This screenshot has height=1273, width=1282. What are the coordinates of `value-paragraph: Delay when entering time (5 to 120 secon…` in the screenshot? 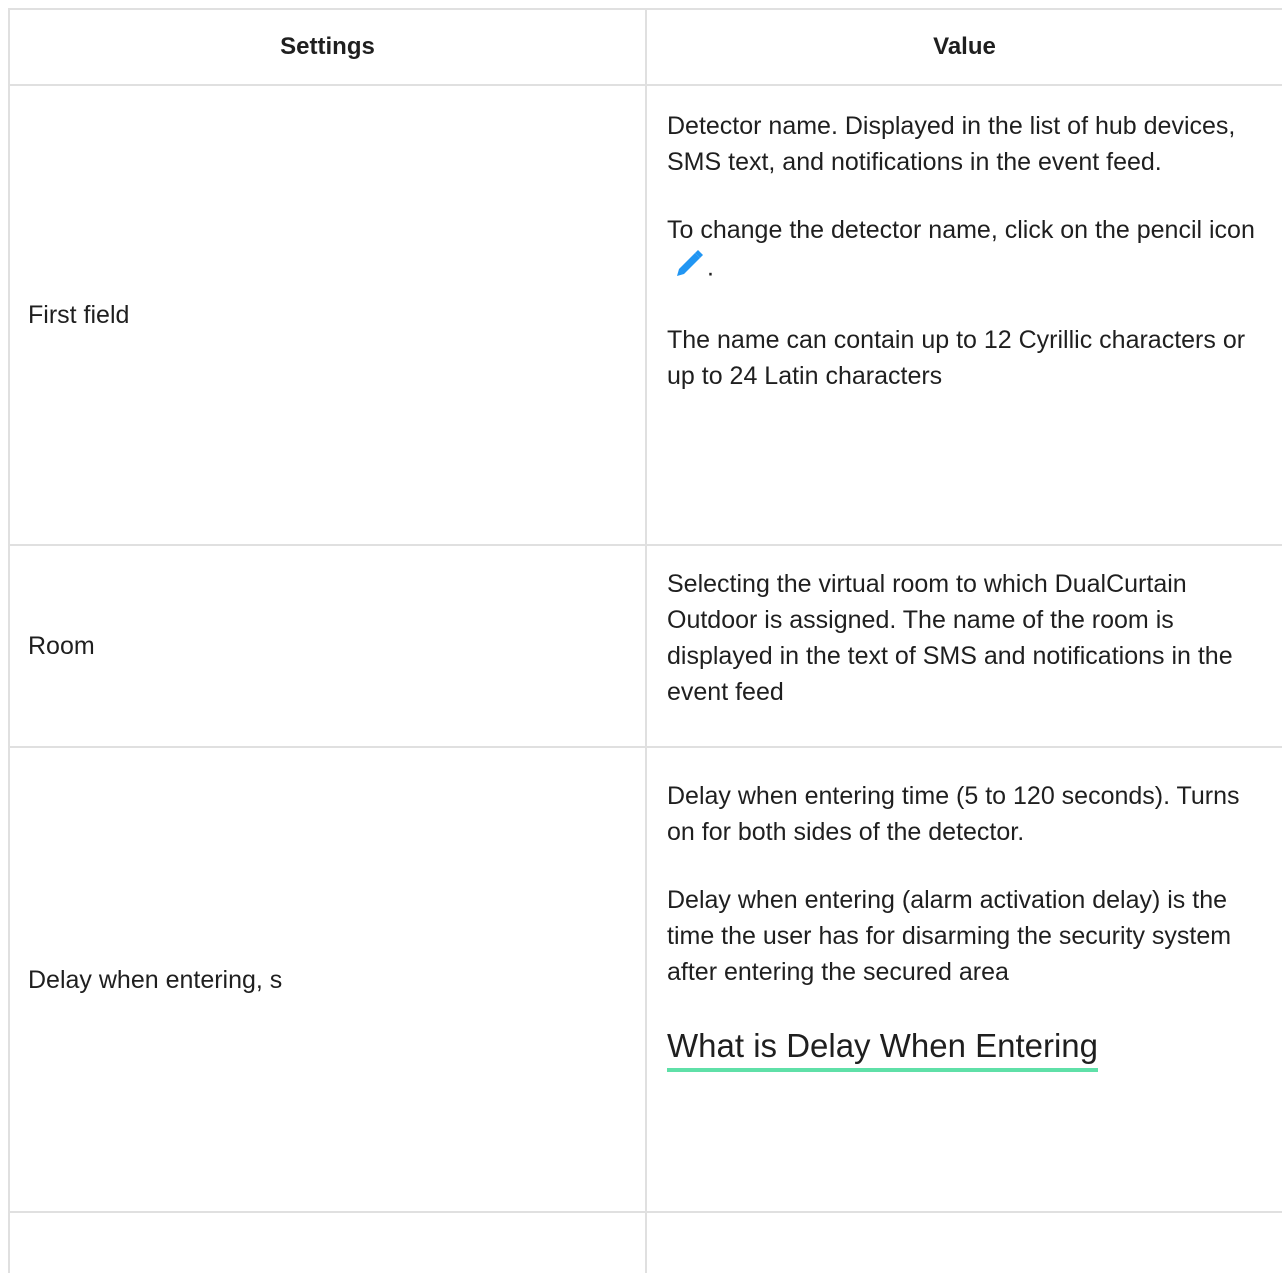 It's located at (953, 814).